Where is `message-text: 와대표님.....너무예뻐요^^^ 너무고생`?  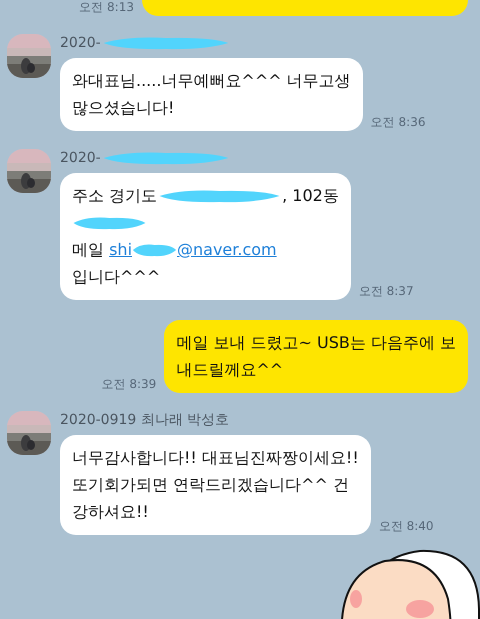 message-text: 와대표님.....너무예뻐요^^^ 너무고생 is located at coordinates (211, 81).